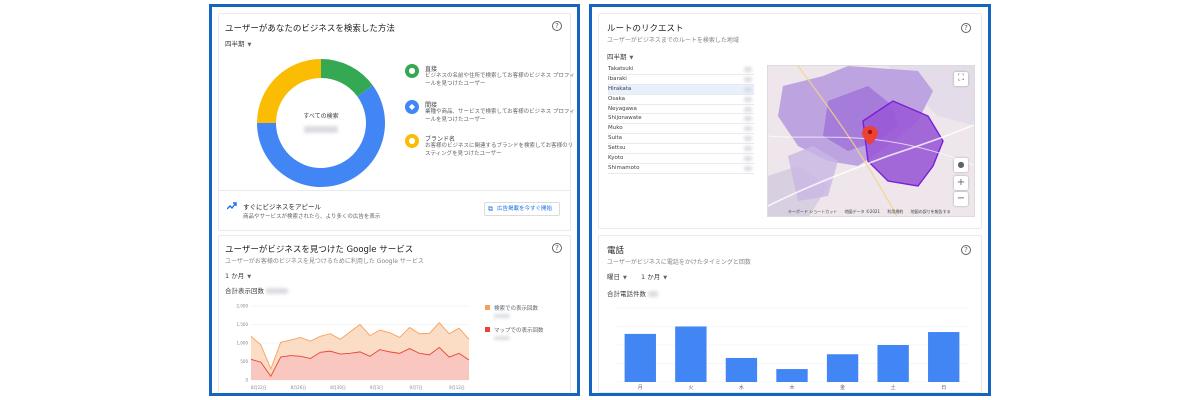 This screenshot has height=400, width=1200. What do you see at coordinates (842, 368) in the screenshot?
I see `bar-金` at bounding box center [842, 368].